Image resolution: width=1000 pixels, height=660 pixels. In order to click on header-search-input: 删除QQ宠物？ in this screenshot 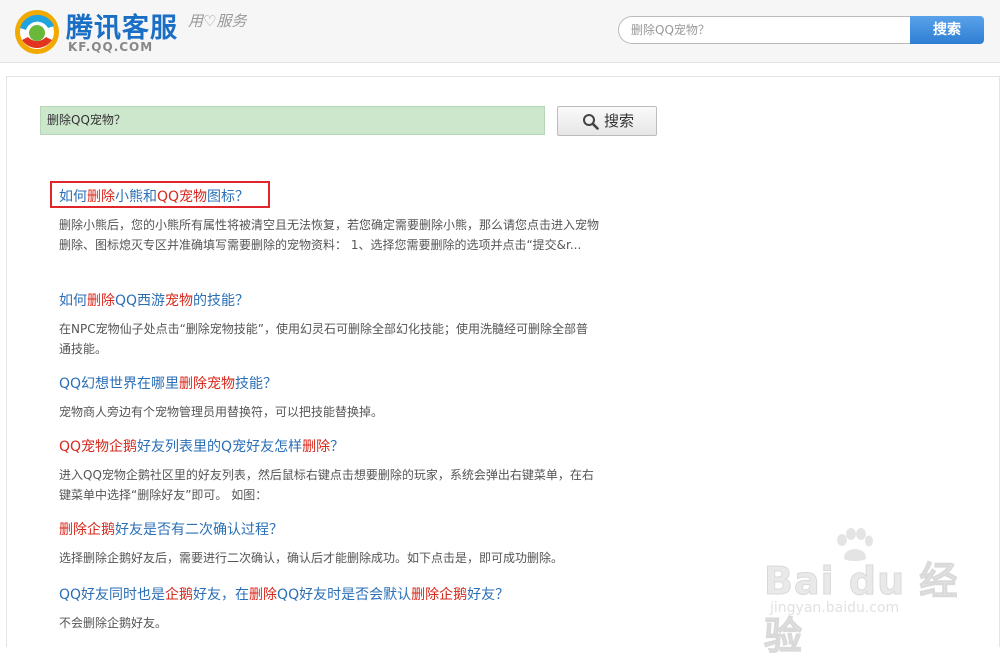, I will do `click(764, 30)`.